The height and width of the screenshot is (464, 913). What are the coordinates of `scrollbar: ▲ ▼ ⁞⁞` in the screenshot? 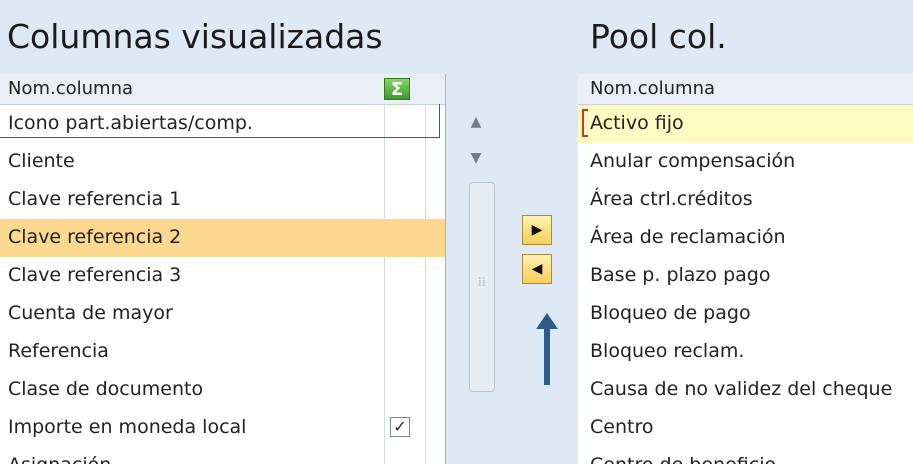 It's located at (476, 286).